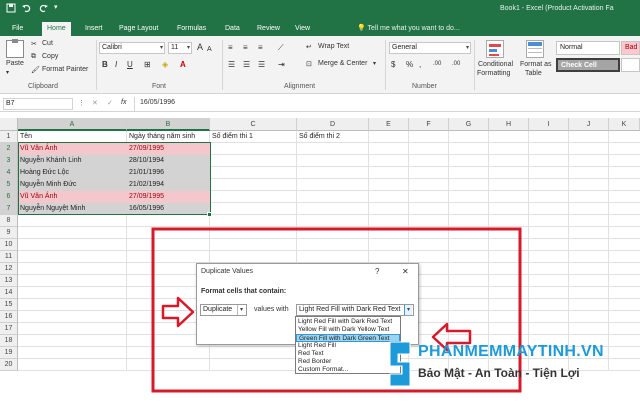  I want to click on watermark-title: PHANMEMMAYTINH.VN, so click(511, 351).